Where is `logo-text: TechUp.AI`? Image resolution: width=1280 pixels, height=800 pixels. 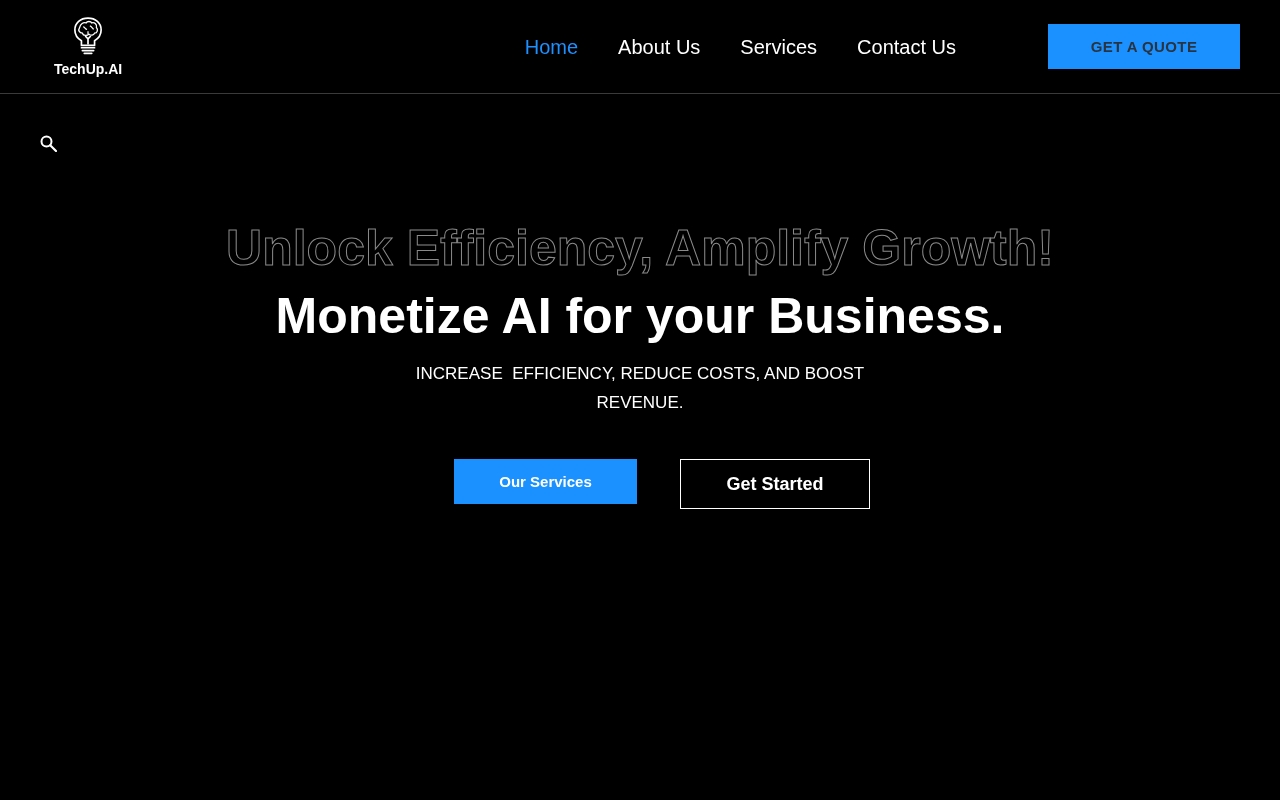
logo-text: TechUp.AI is located at coordinates (88, 69).